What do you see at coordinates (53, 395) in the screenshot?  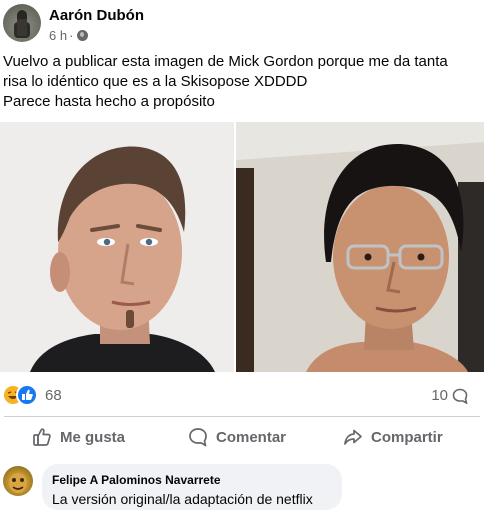 I see `reaction-count: 68` at bounding box center [53, 395].